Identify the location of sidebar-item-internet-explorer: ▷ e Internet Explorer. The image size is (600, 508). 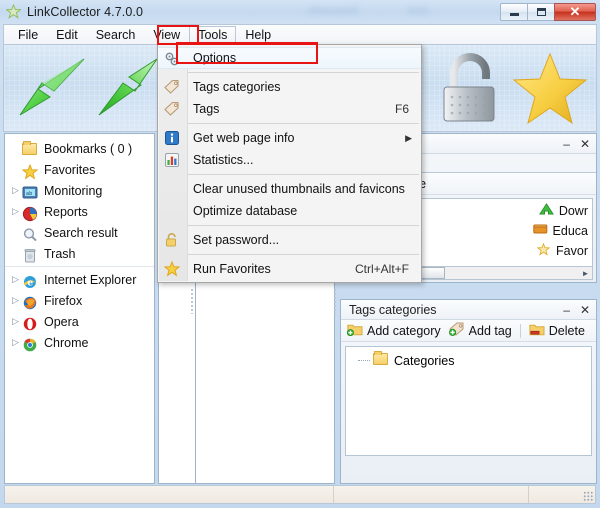
(79, 279).